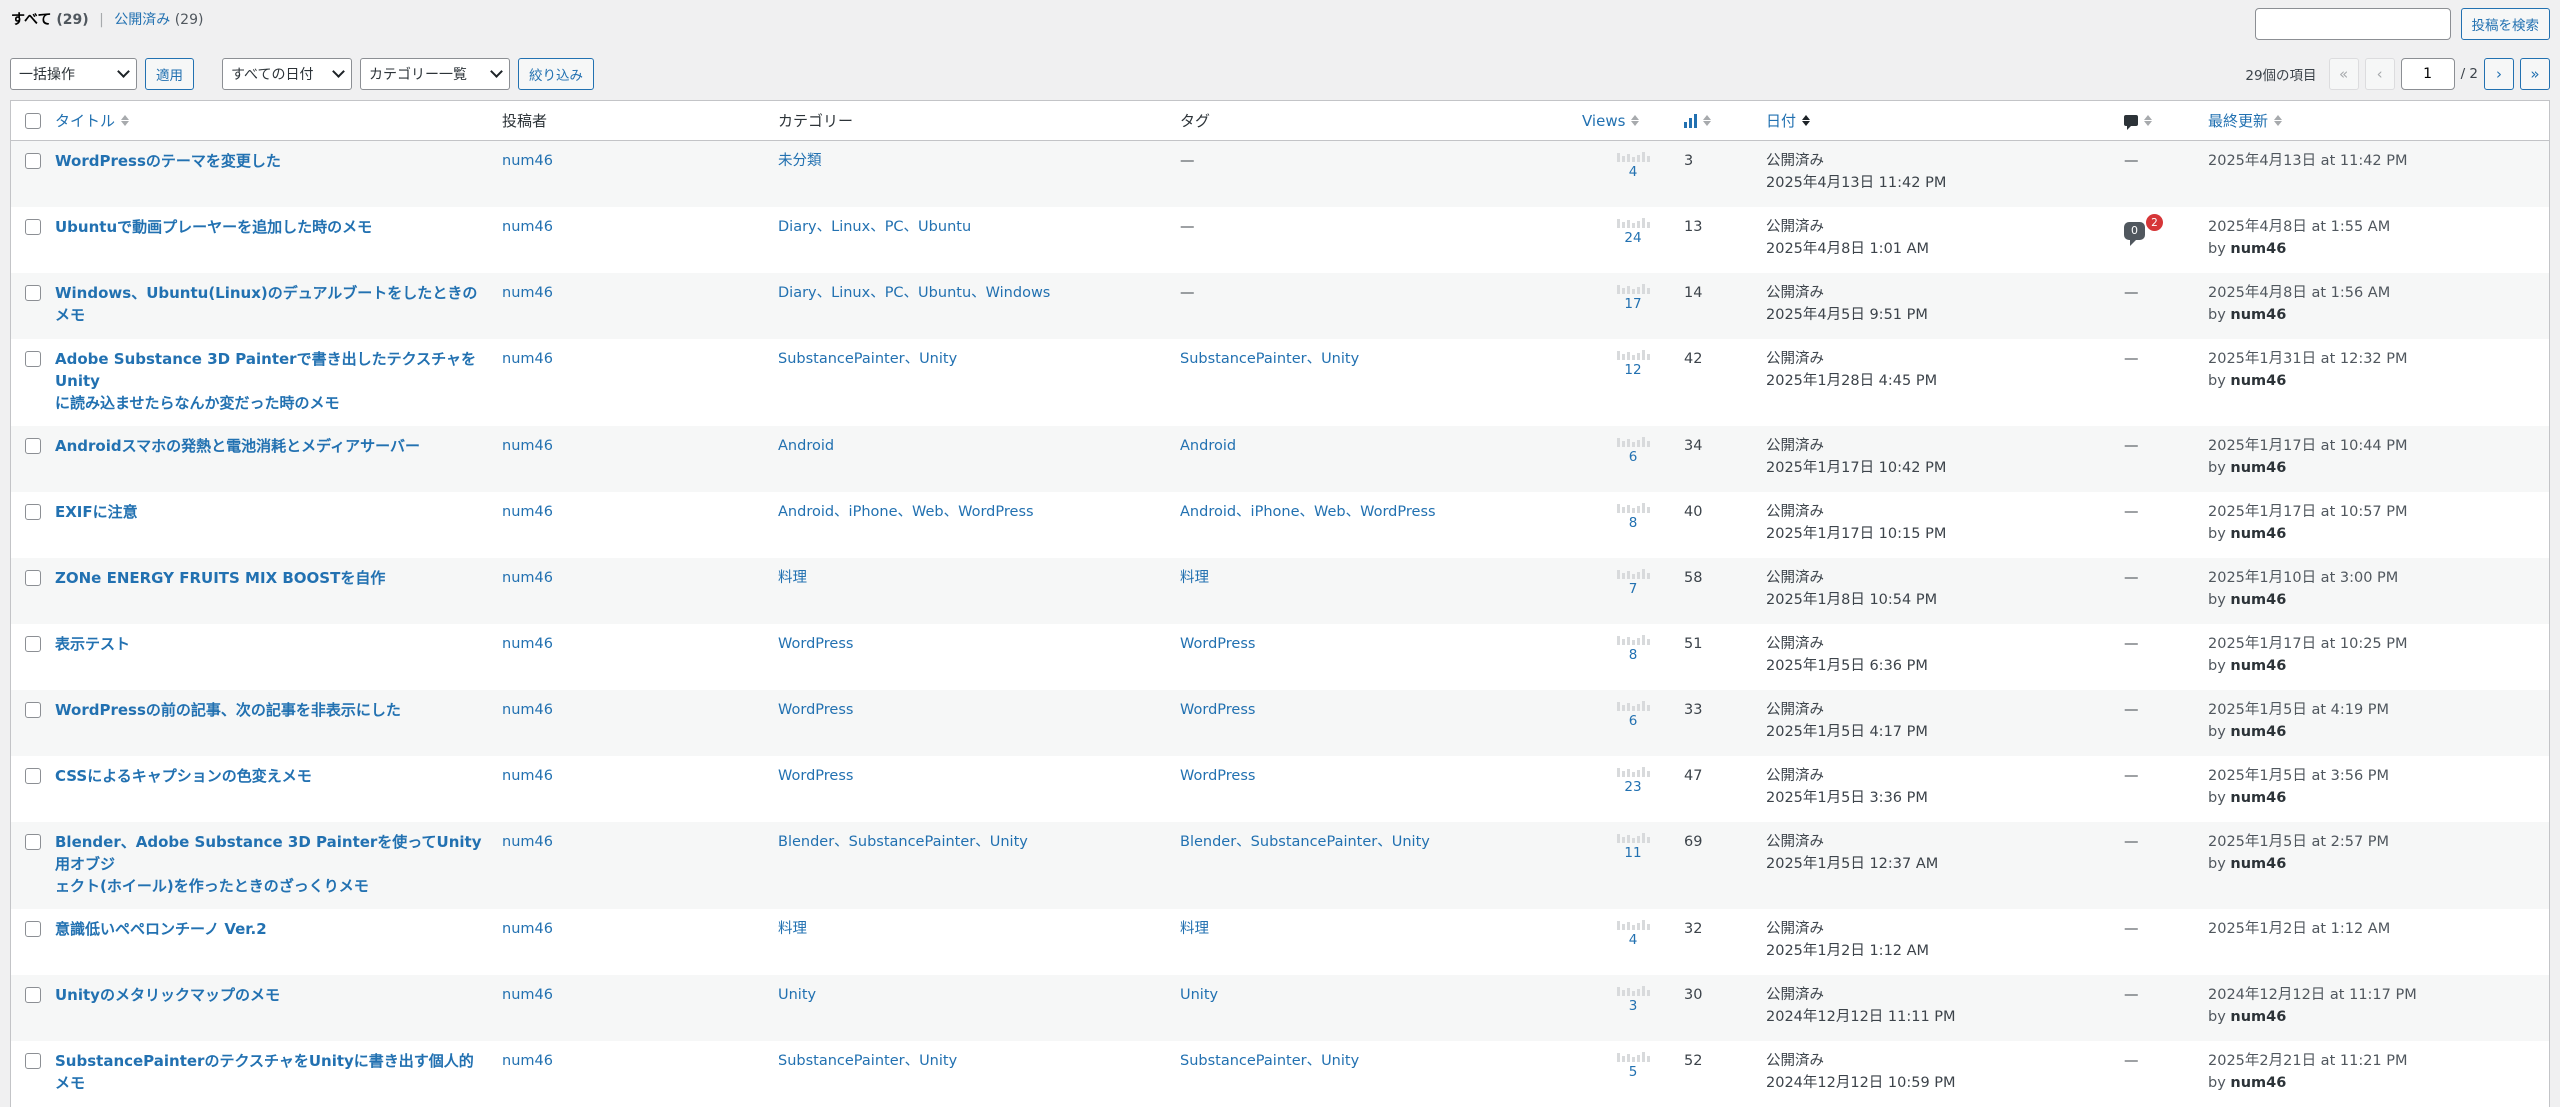  What do you see at coordinates (1381, 865) in the screenshot?
I see `post-tags: Blender、SubstancePainter、Unity` at bounding box center [1381, 865].